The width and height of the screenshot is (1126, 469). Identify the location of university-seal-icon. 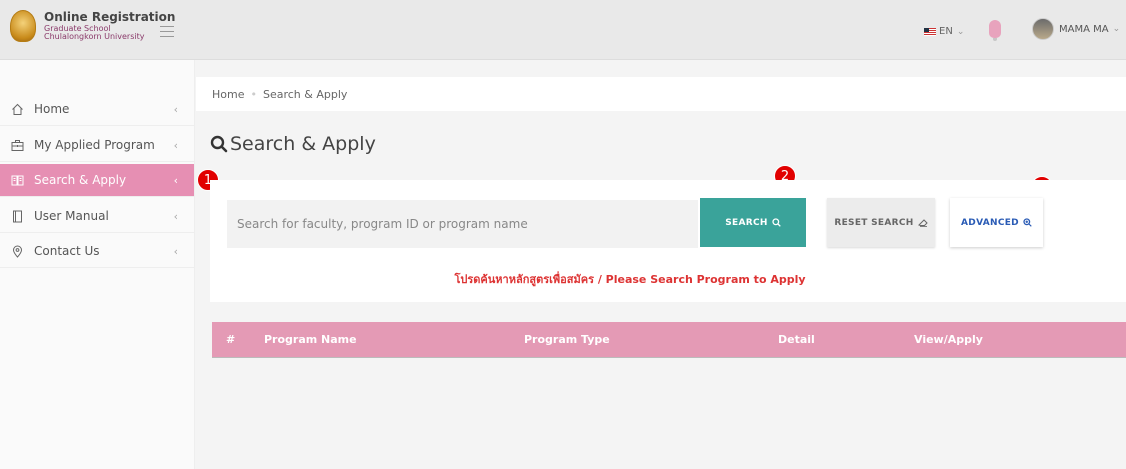
(23, 26).